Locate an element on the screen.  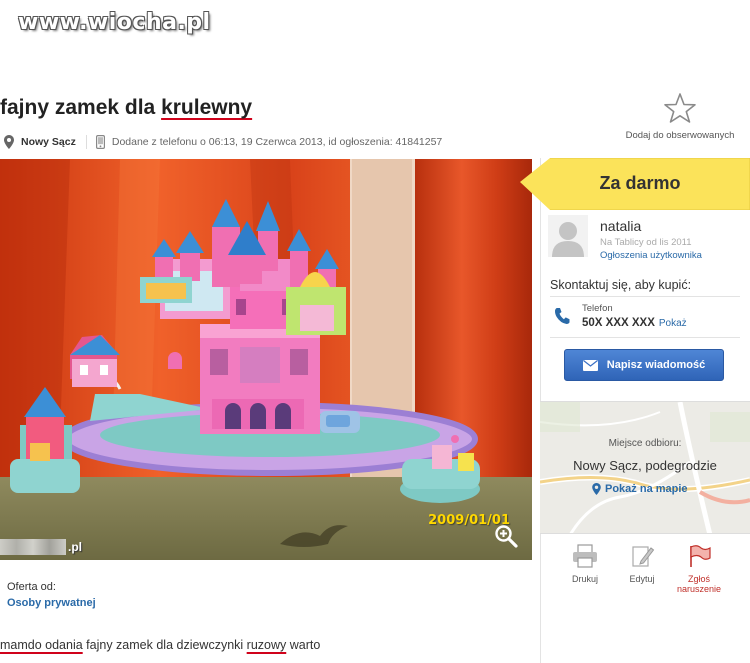
printer-icon is located at coordinates (585, 556).